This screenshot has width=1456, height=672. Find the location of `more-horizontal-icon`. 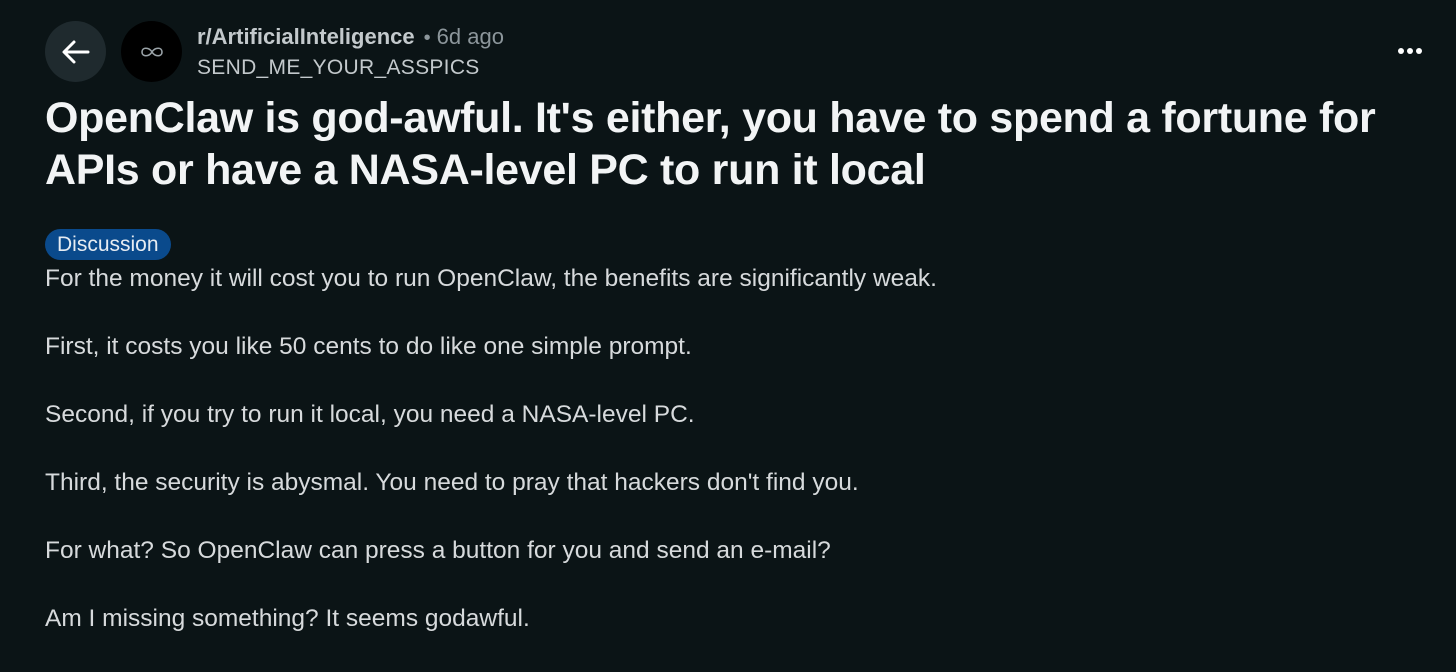

more-horizontal-icon is located at coordinates (1410, 51).